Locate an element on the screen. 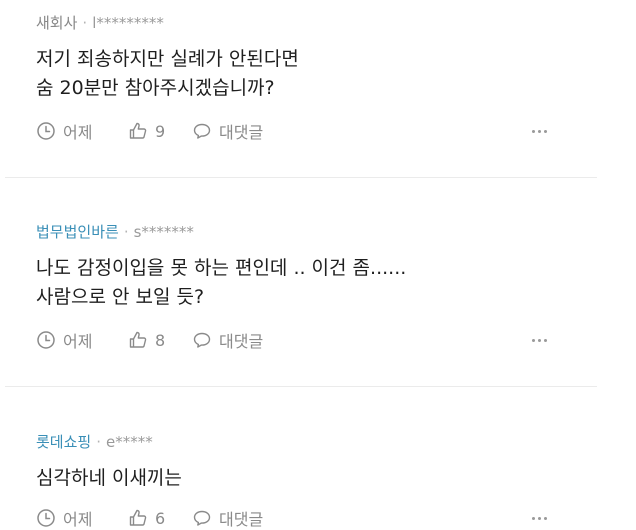  comment-actions: 어제 8 대댓글 is located at coordinates (149, 340).